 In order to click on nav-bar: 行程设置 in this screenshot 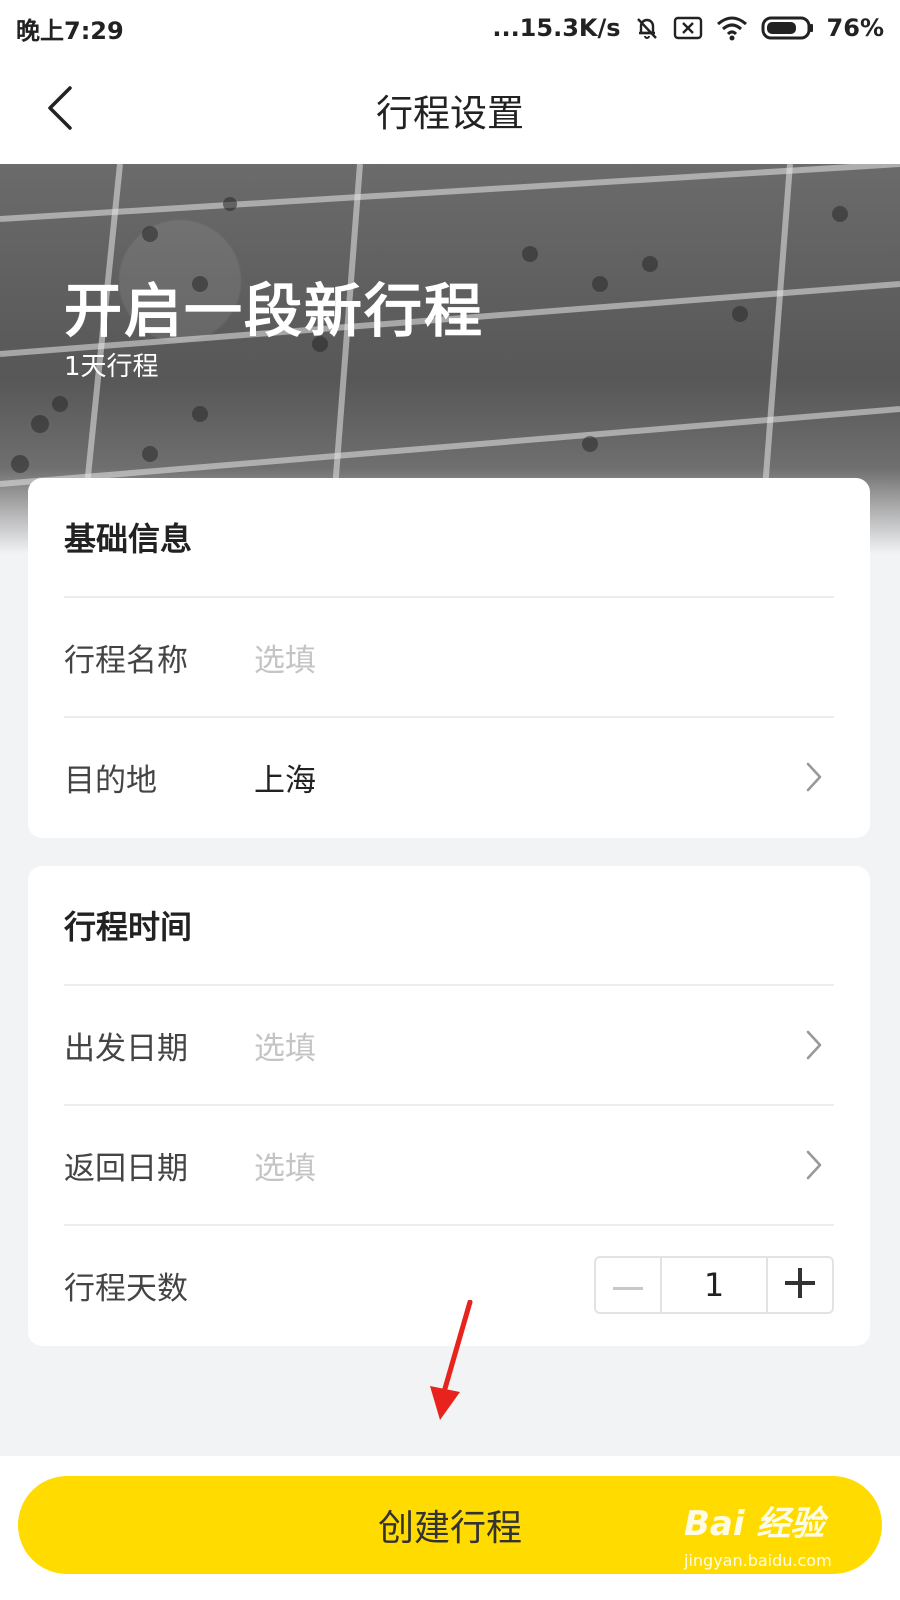, I will do `click(450, 110)`.